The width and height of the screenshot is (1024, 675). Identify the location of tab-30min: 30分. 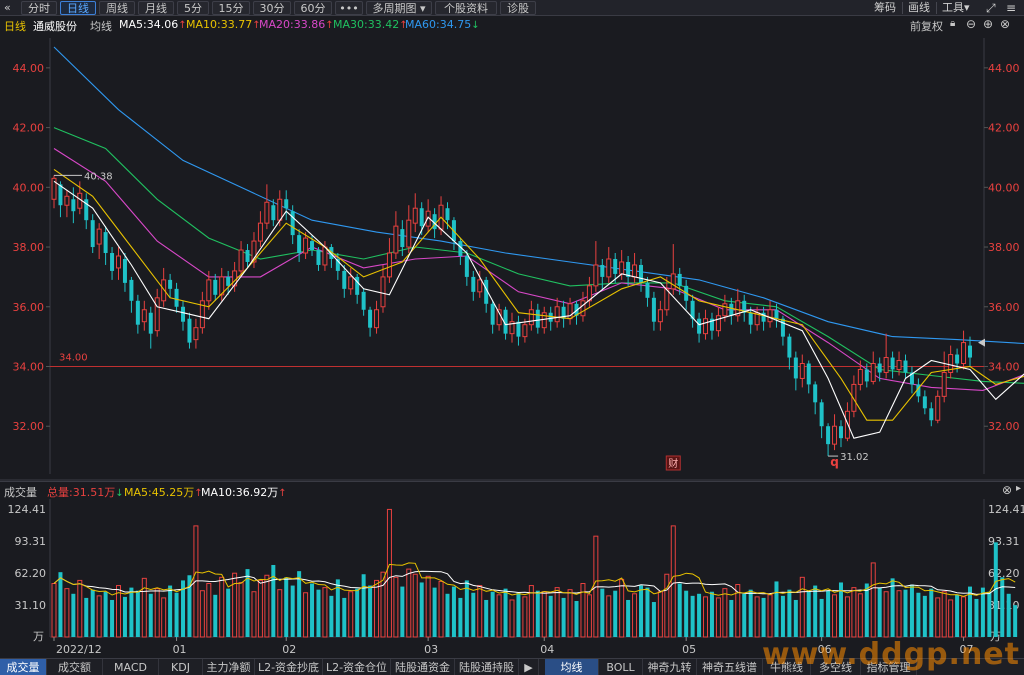
(272, 8).